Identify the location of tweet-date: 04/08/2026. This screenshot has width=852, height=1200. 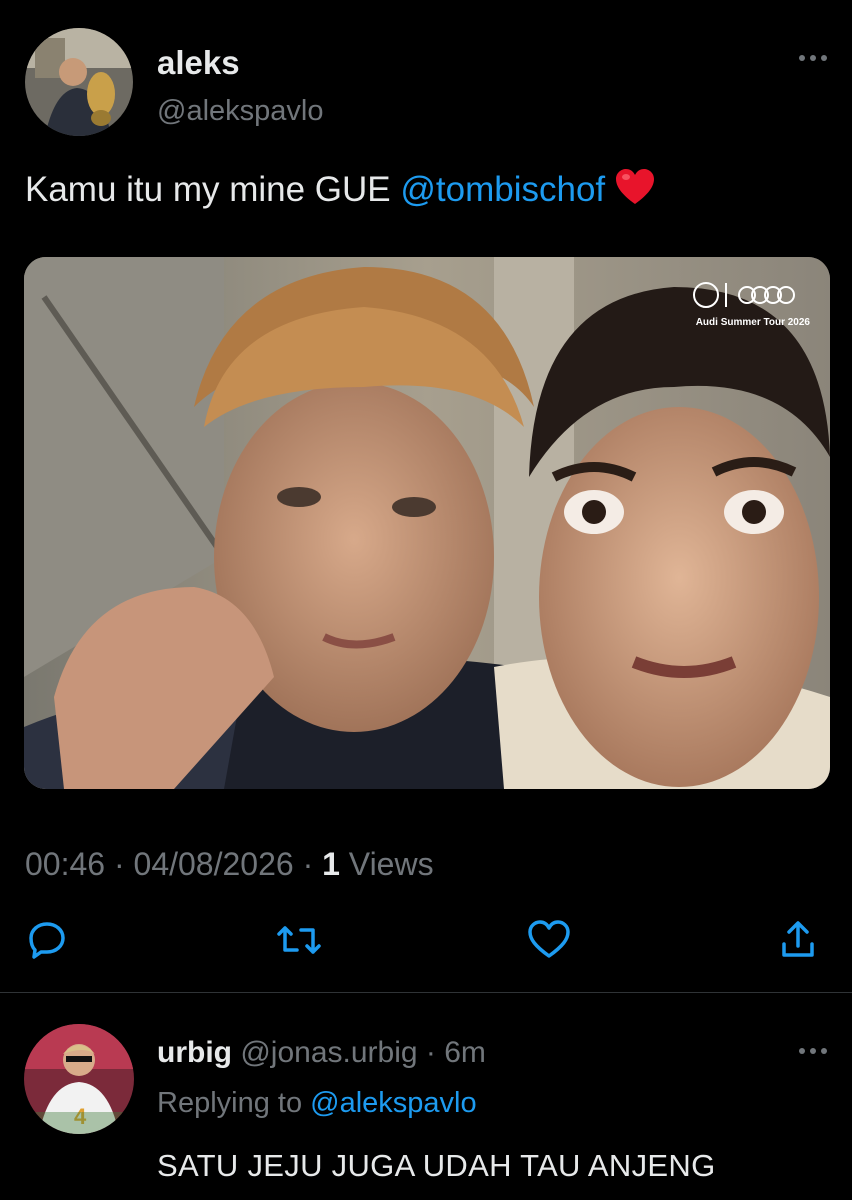
(214, 864).